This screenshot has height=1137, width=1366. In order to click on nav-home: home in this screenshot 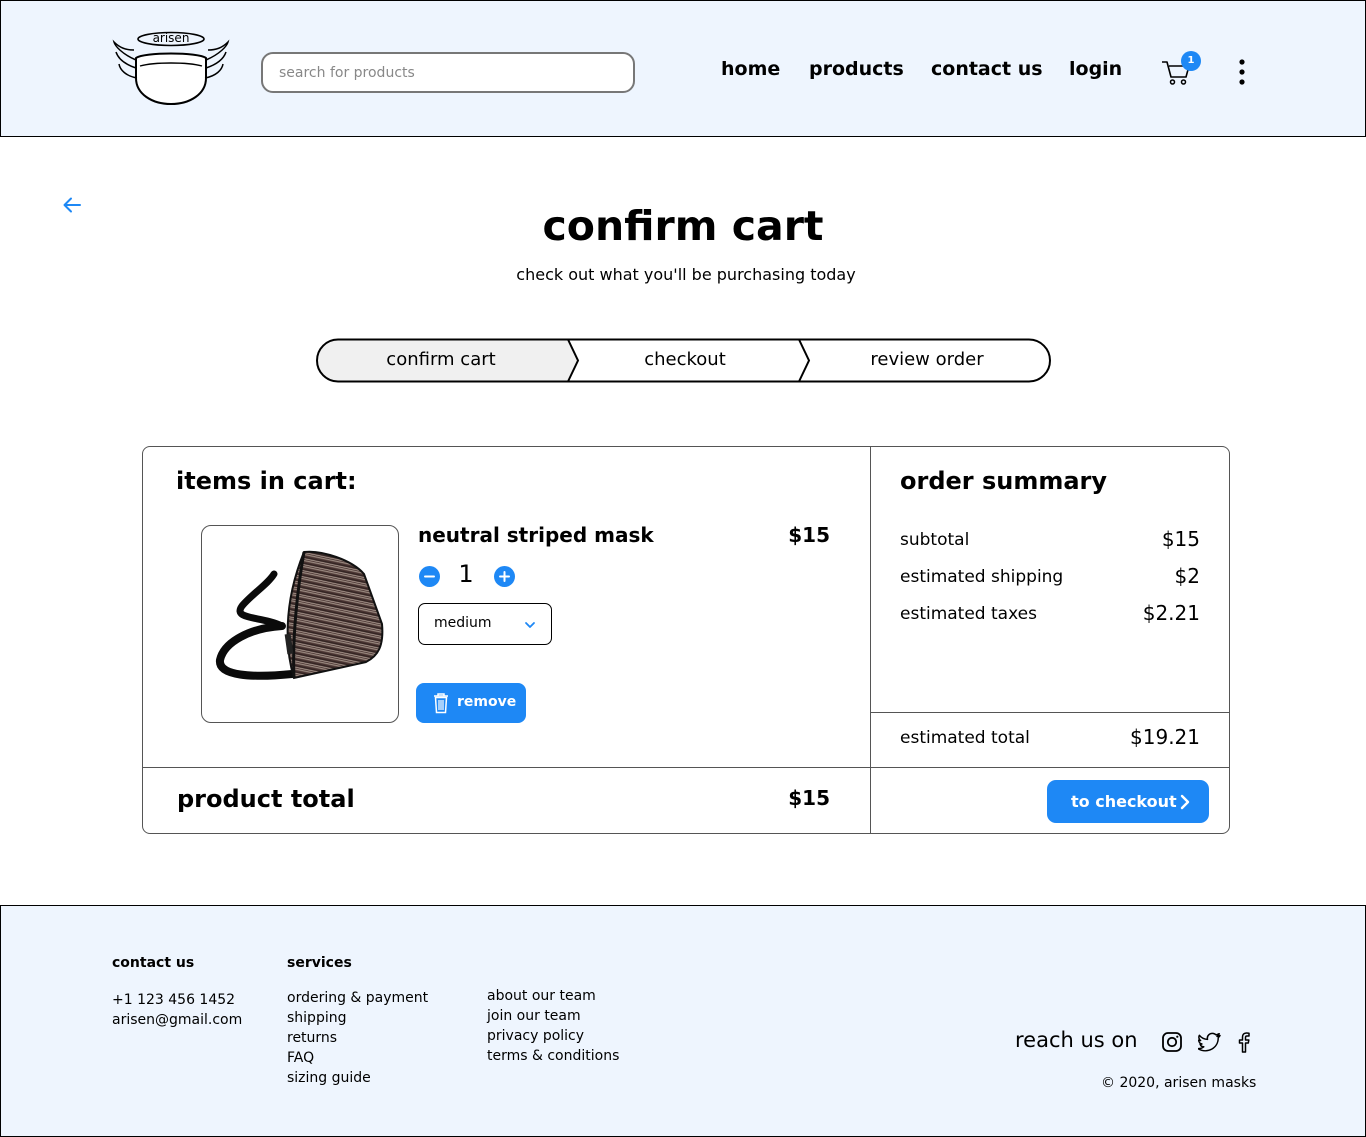, I will do `click(750, 69)`.